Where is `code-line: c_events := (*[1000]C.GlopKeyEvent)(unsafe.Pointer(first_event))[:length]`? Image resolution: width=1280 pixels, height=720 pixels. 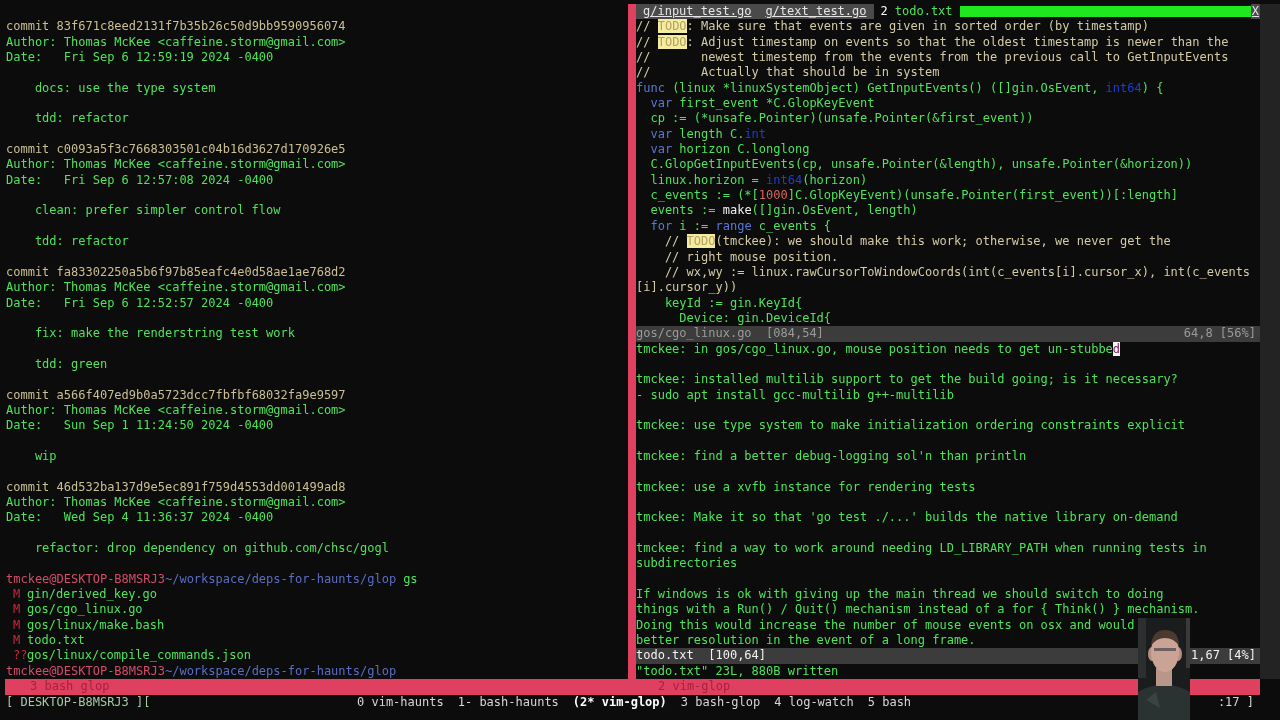
code-line: c_events := (*[1000]C.GlopKeyEvent)(unsafe.Pointer(first_event))[:length] is located at coordinates (913, 196).